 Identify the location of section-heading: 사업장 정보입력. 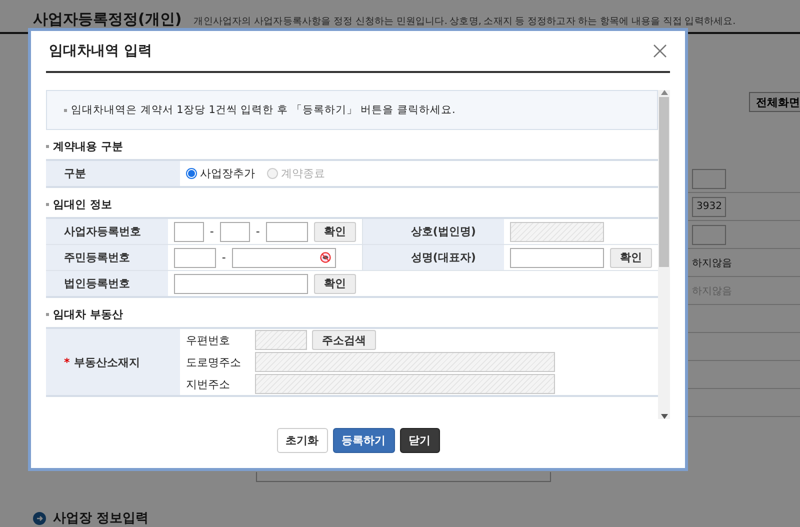
(101, 518).